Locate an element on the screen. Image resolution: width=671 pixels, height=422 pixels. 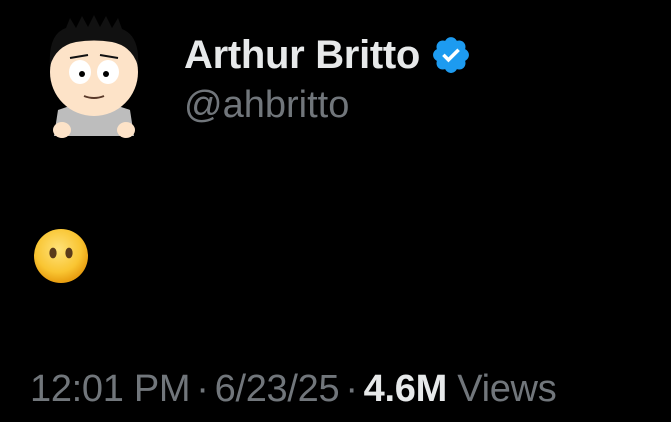
face-without-mouth-emoji-icon is located at coordinates (61, 256).